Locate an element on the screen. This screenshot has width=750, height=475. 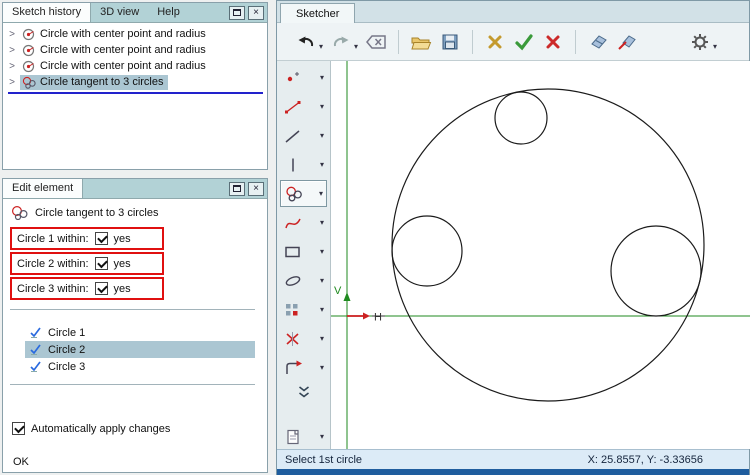
tool-trim: ▾ is located at coordinates (303, 338).